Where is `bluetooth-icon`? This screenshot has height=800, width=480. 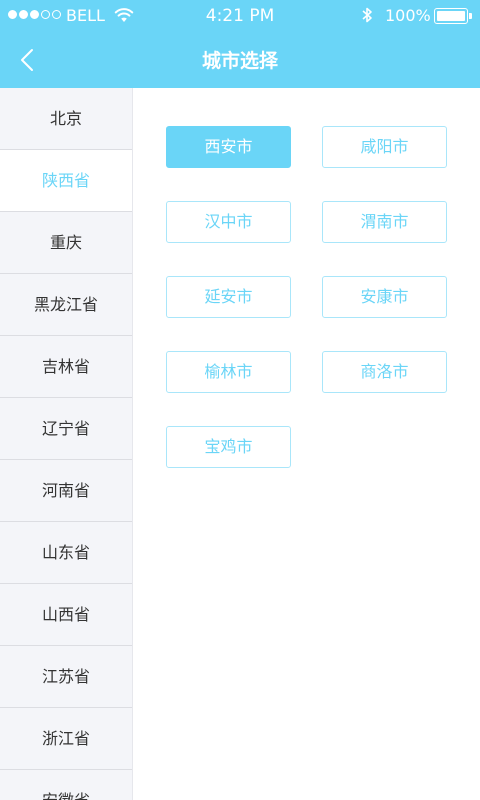
bluetooth-icon is located at coordinates (367, 15).